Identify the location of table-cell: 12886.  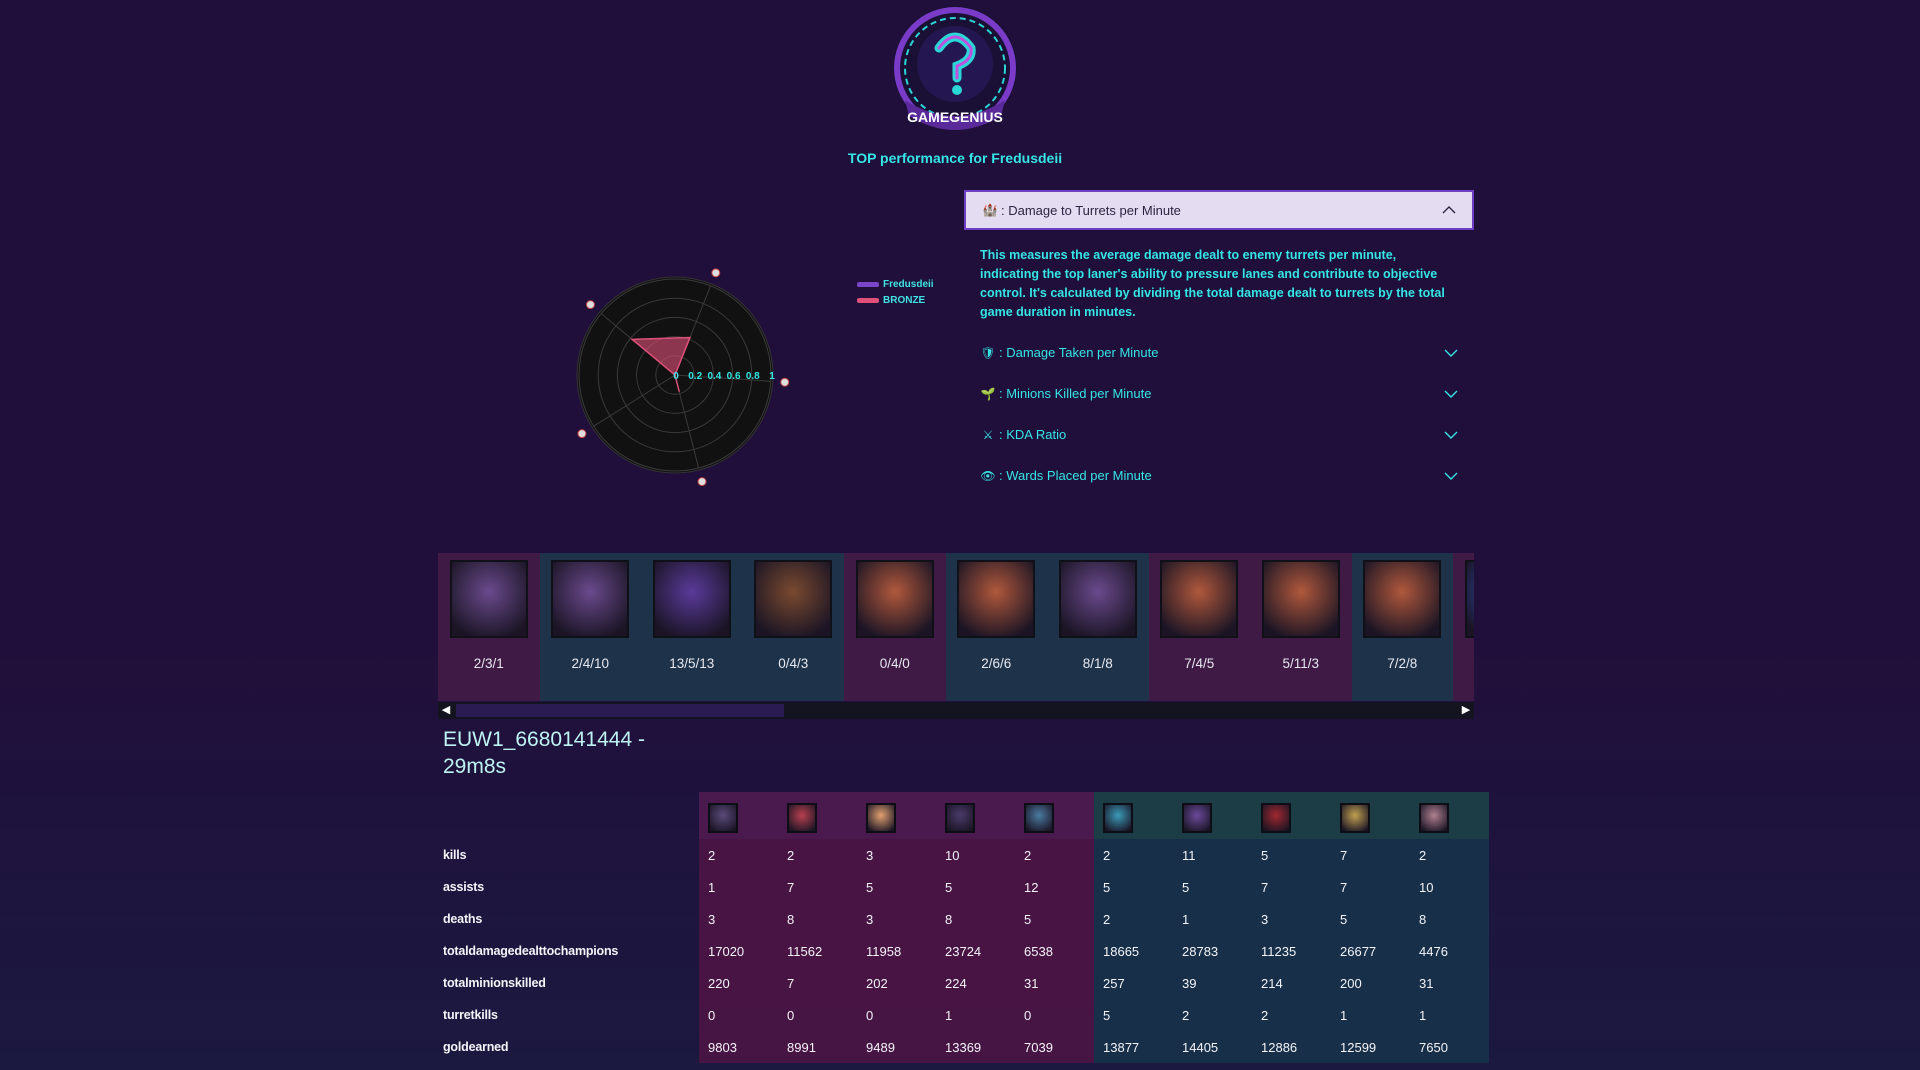
(1291, 1047).